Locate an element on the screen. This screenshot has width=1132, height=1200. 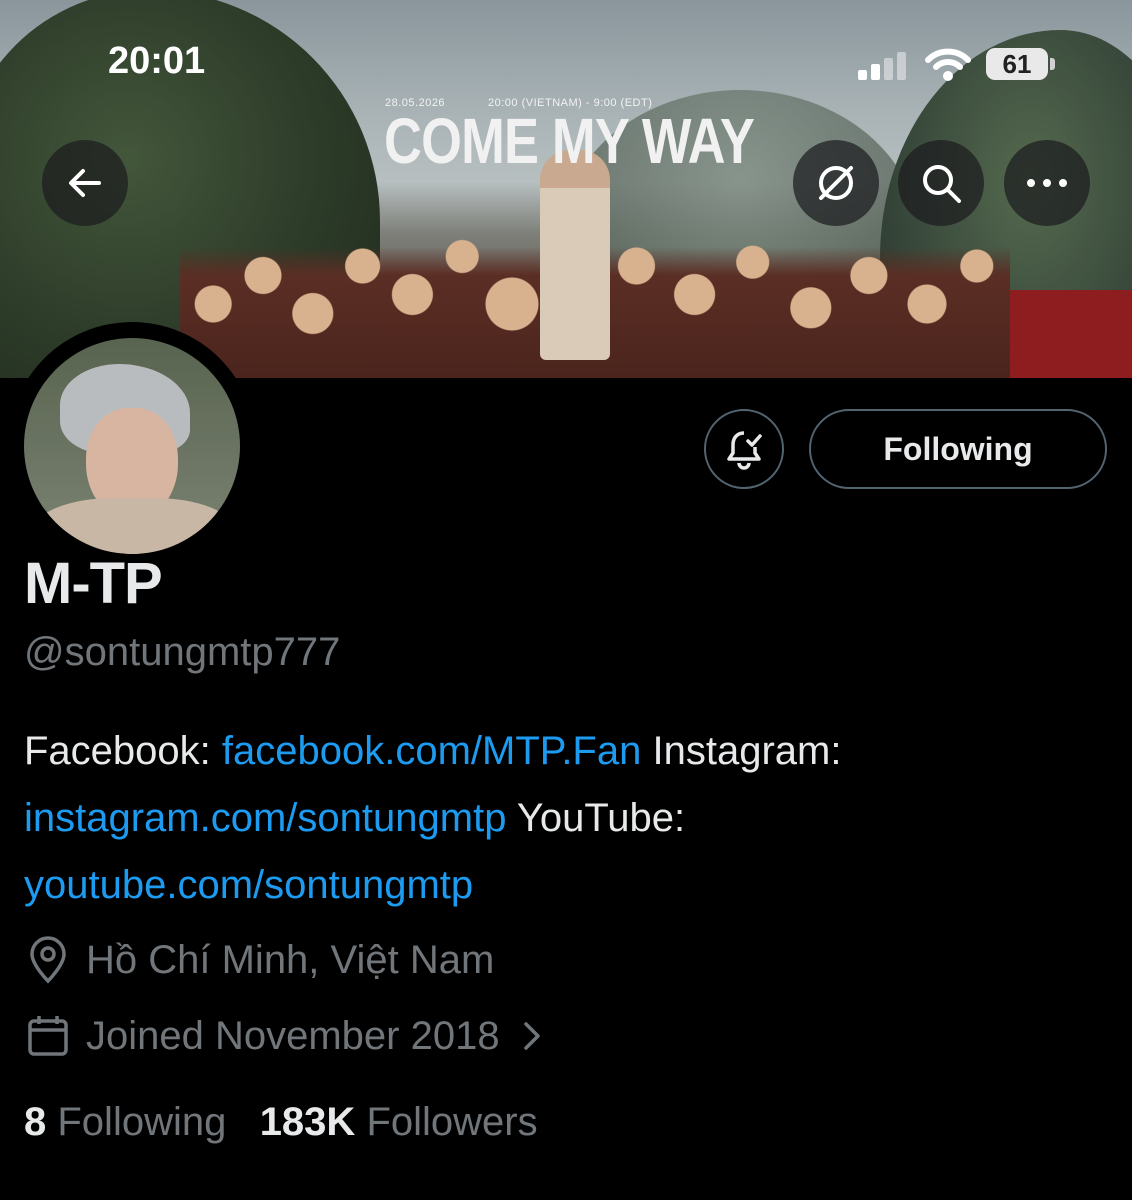
avatar-body is located at coordinates (134, 526).